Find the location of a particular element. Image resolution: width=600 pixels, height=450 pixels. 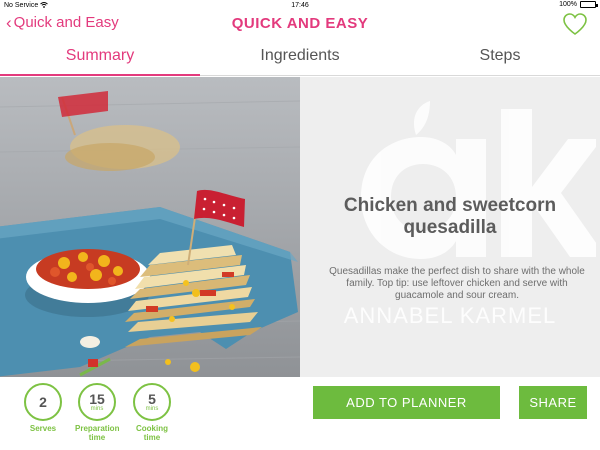

battery-icon is located at coordinates (589, 4).